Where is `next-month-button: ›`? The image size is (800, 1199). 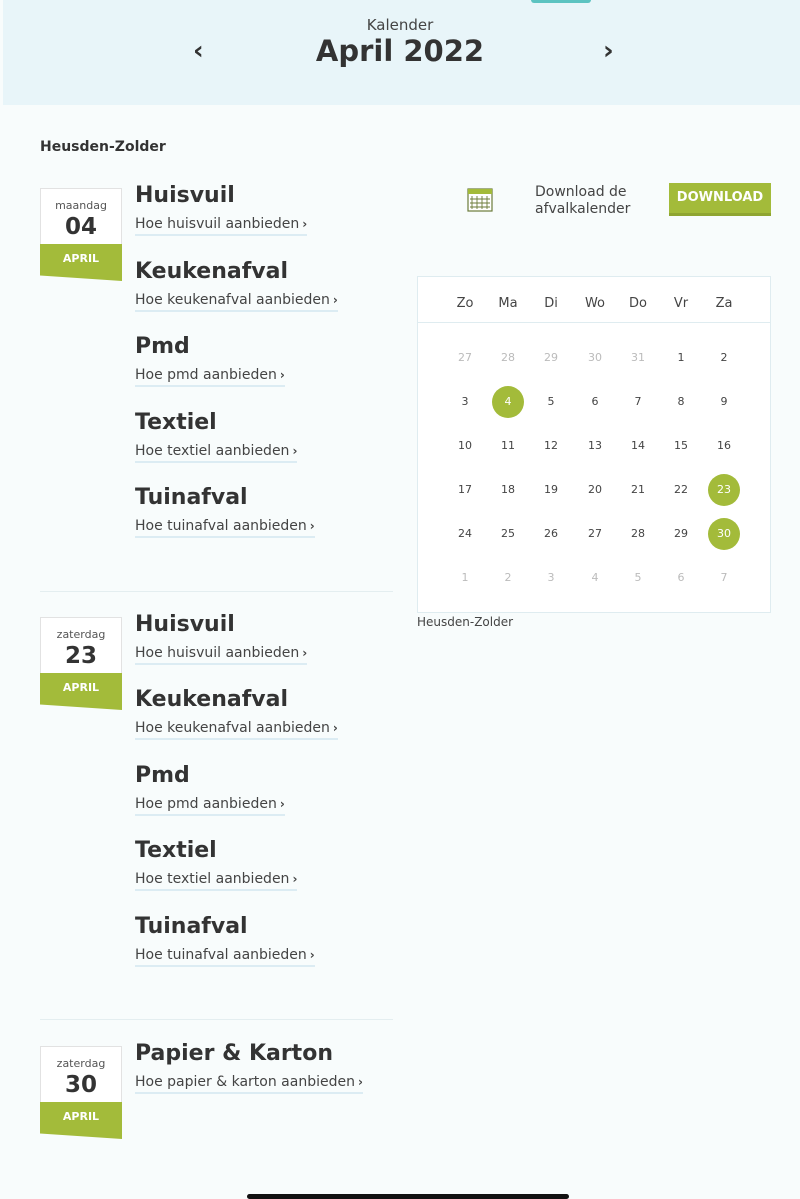 next-month-button: › is located at coordinates (608, 51).